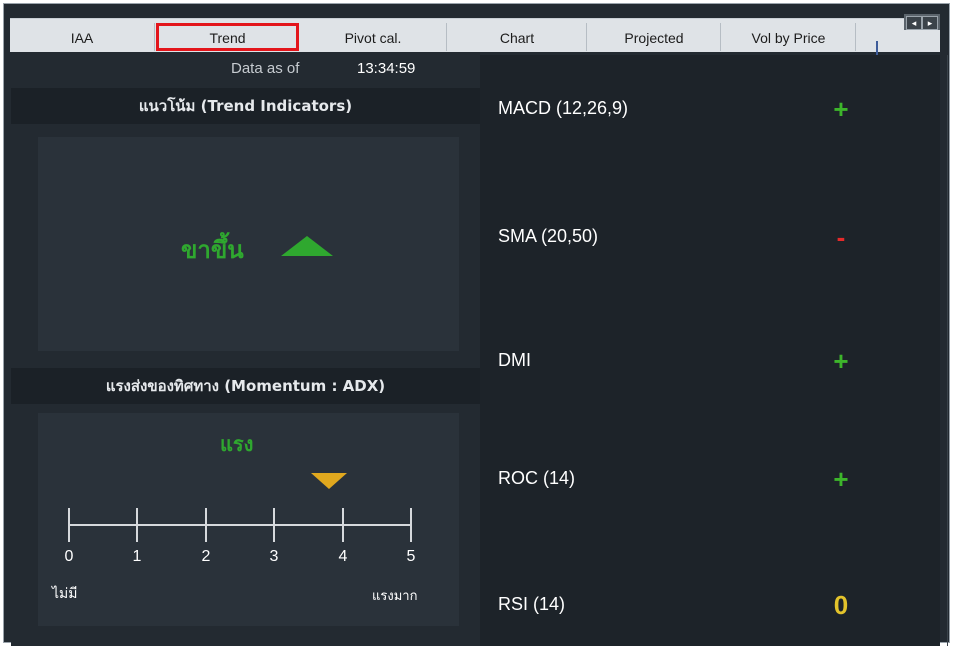 The width and height of the screenshot is (955, 646). I want to click on indicator-name: MACD (12,26,9), so click(563, 108).